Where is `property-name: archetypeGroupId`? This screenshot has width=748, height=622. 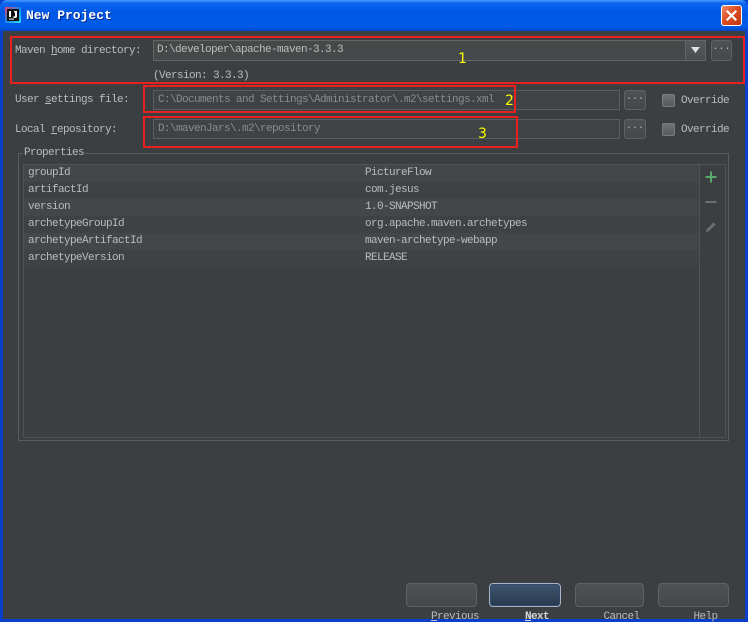 property-name: archetypeGroupId is located at coordinates (76, 224).